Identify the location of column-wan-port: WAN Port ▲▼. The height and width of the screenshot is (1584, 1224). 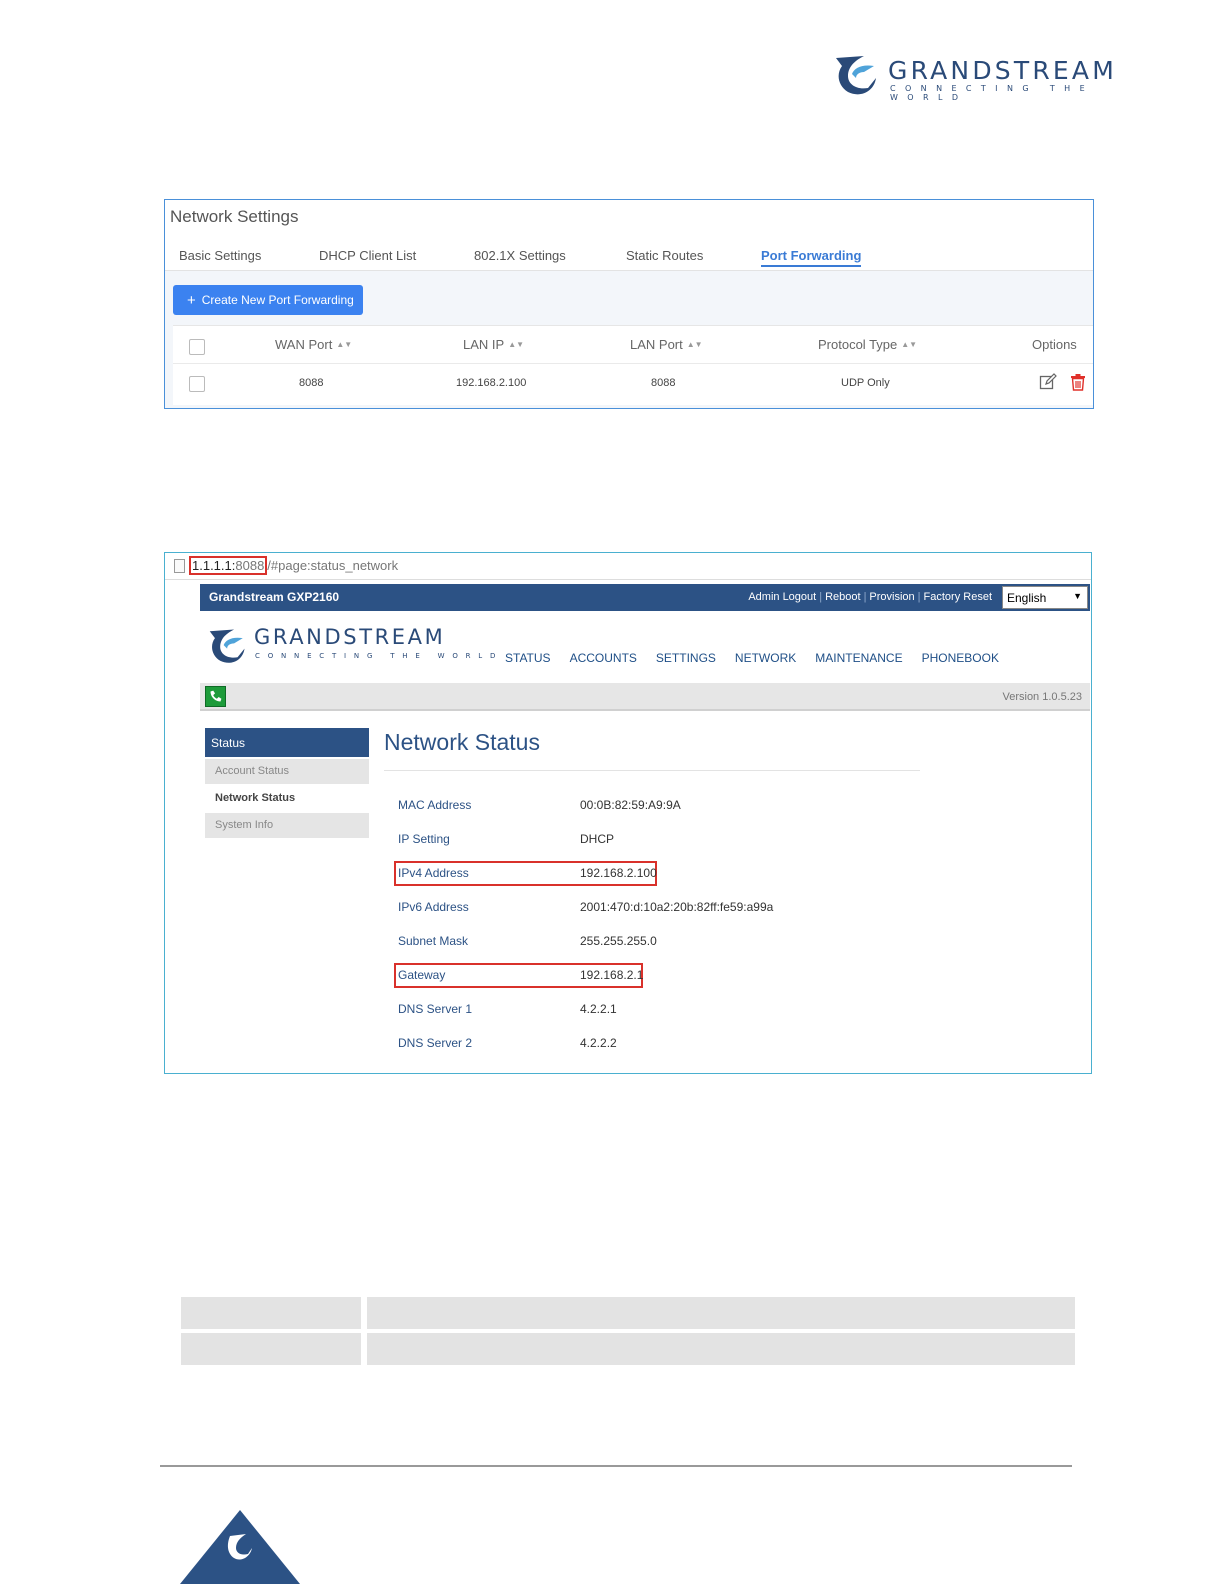
(313, 344).